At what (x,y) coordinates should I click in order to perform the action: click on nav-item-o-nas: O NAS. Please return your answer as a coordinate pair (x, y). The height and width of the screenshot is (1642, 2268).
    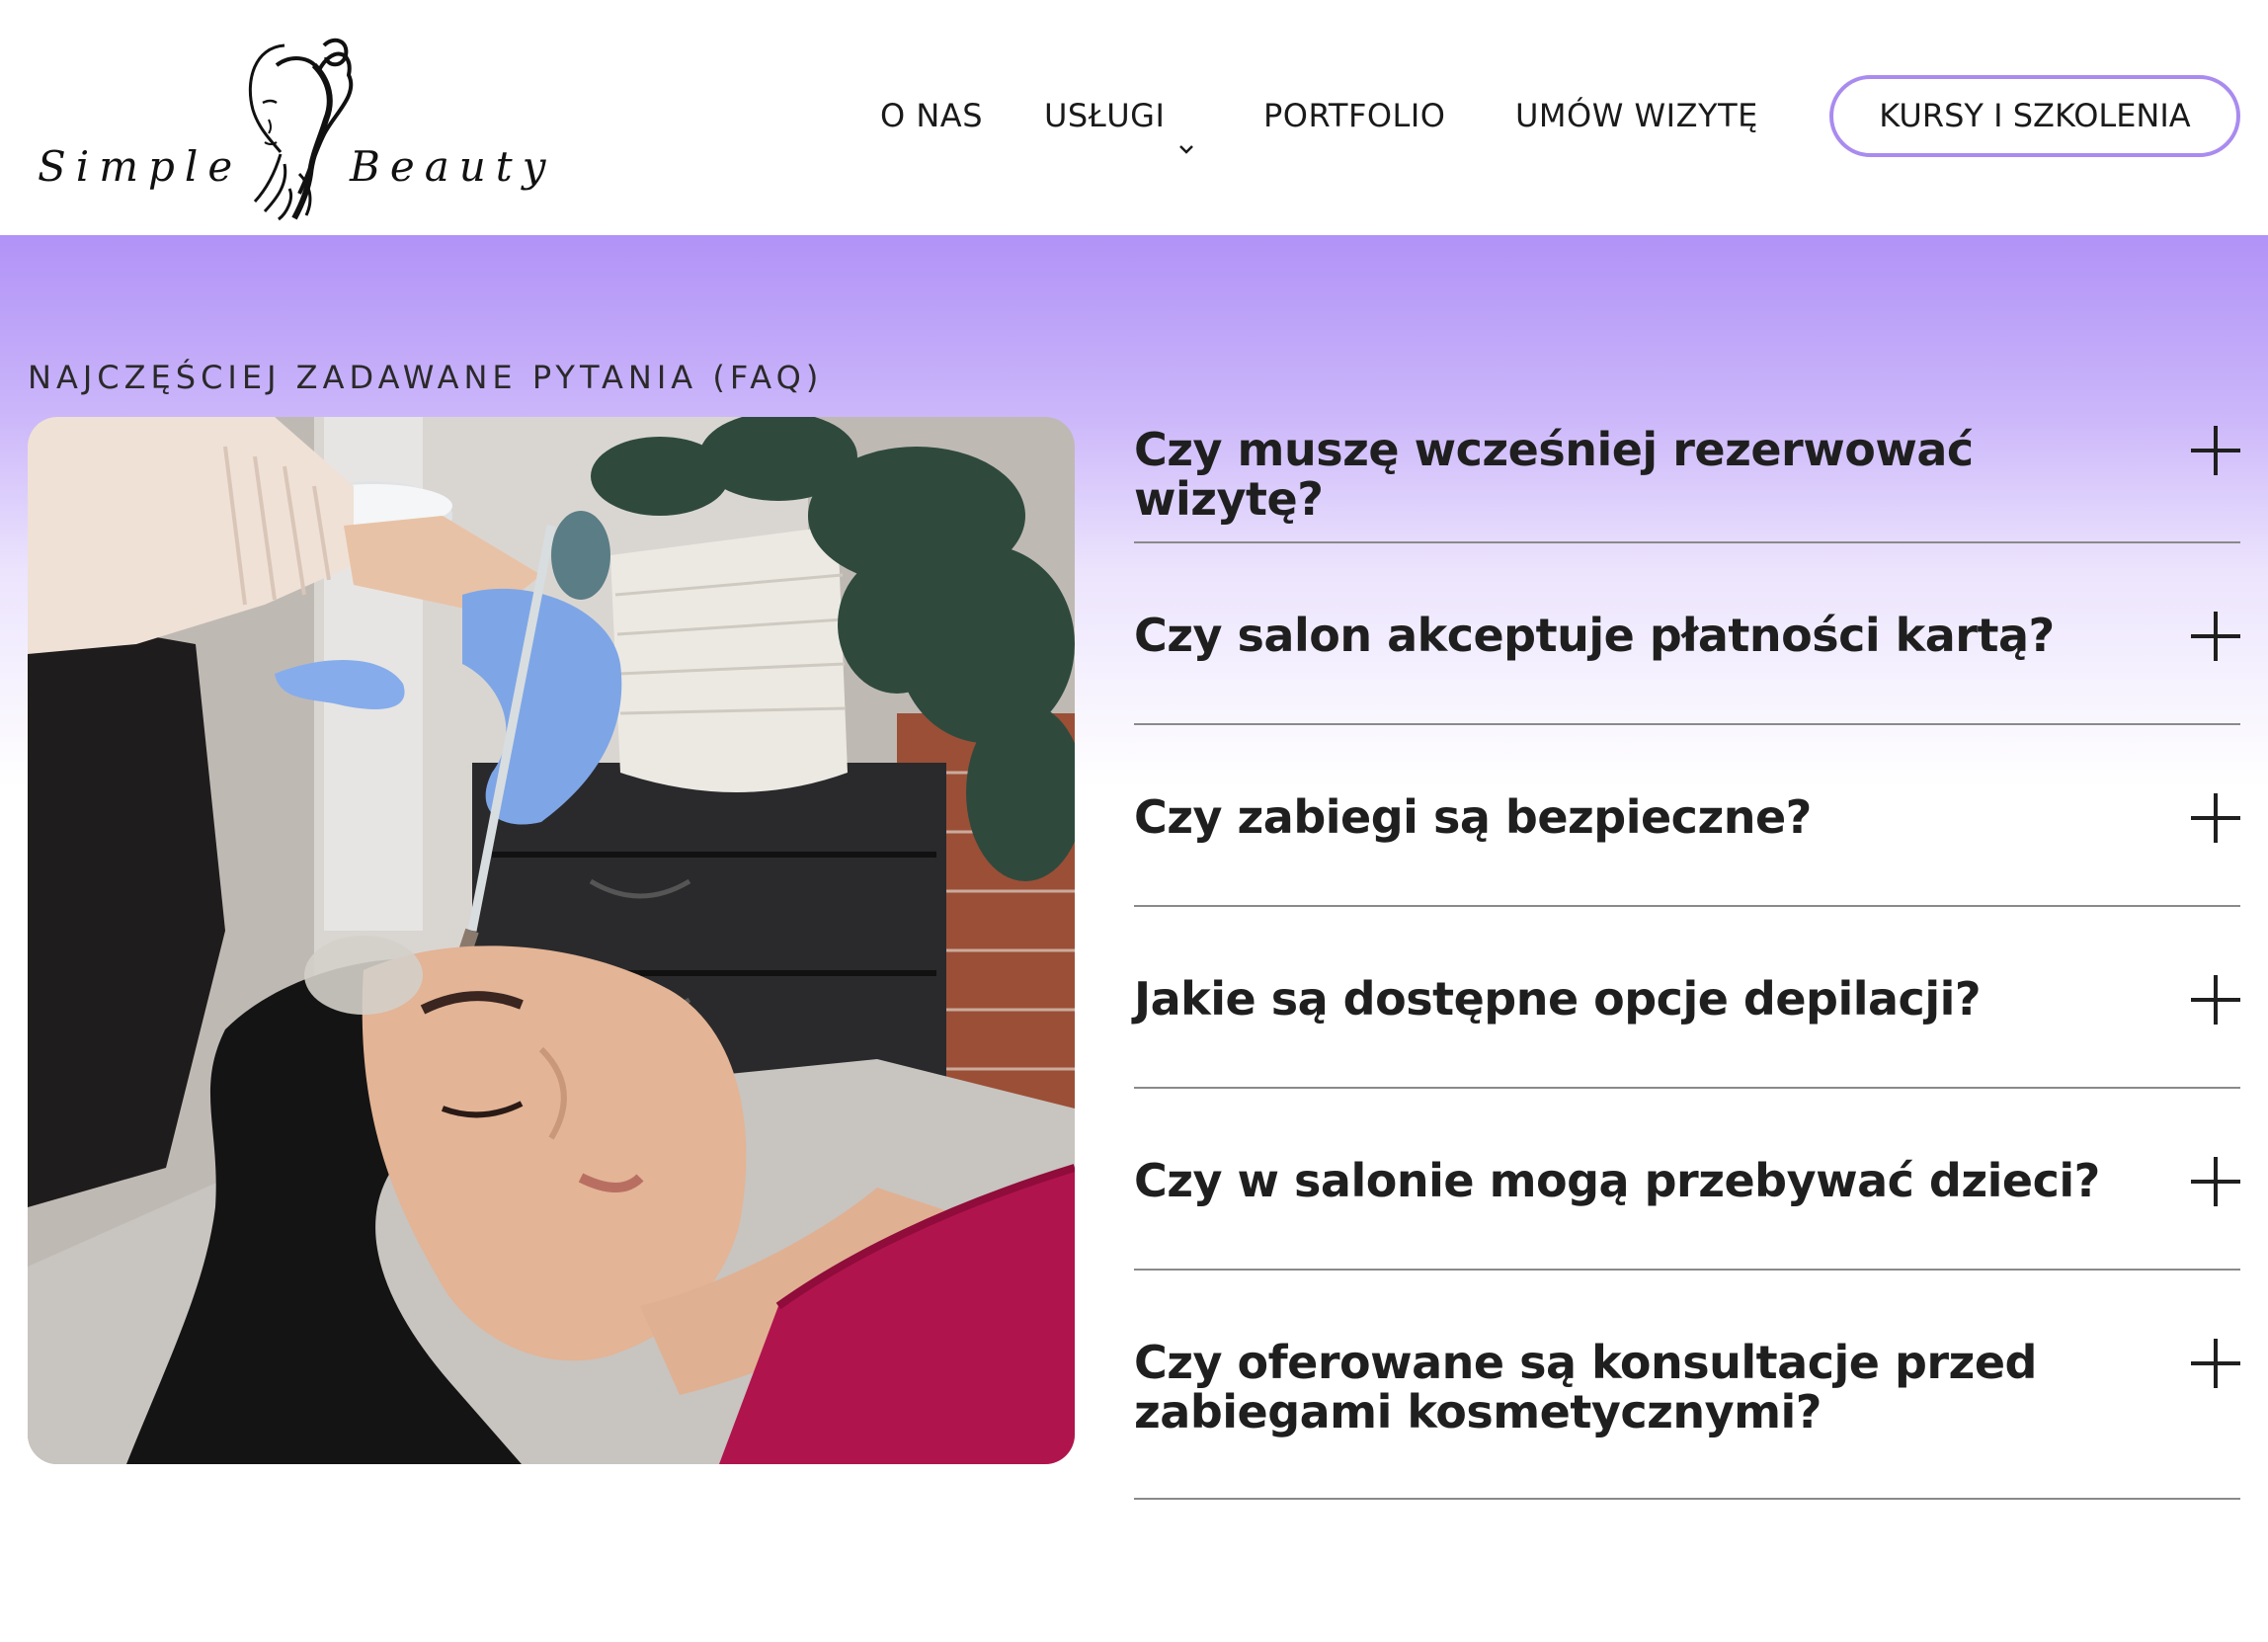
    Looking at the image, I should click on (931, 115).